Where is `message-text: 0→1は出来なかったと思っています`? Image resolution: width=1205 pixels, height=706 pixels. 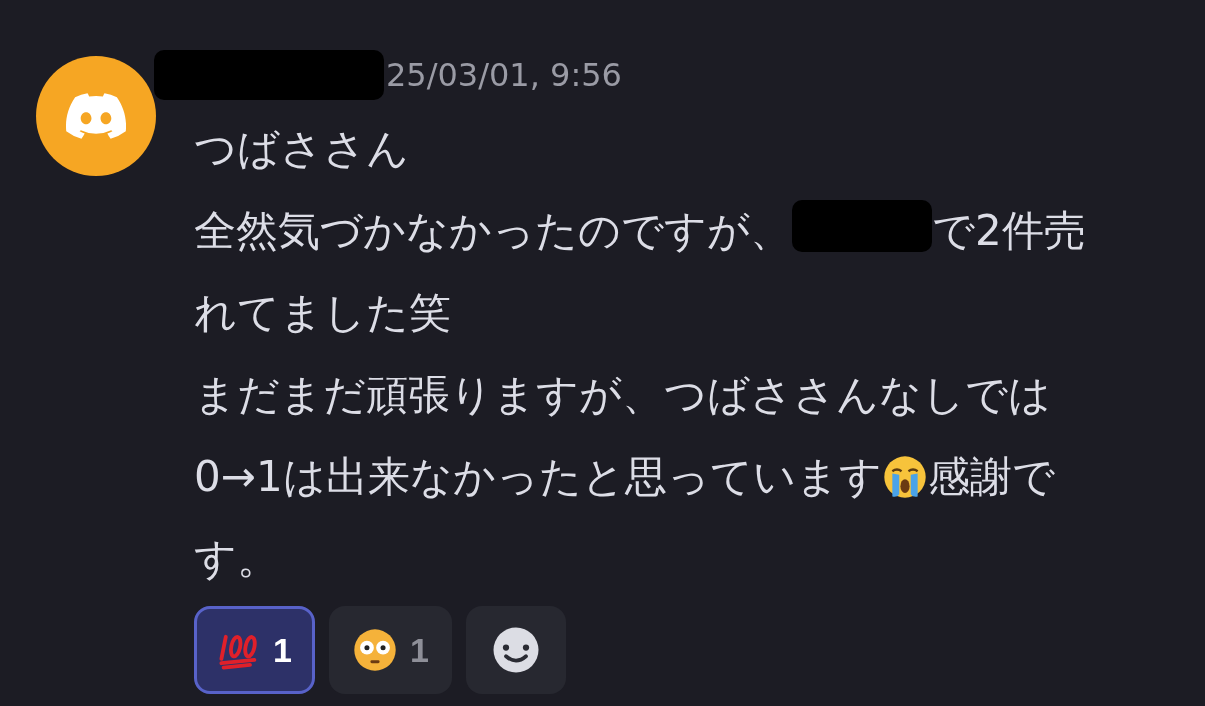 message-text: 0→1は出来なかったと思っています is located at coordinates (538, 477).